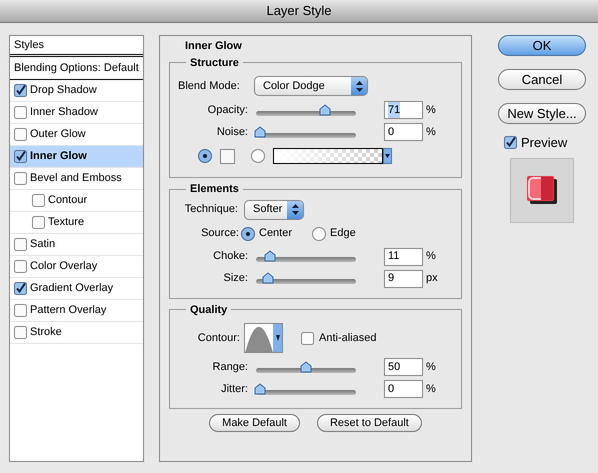 Image resolution: width=598 pixels, height=473 pixels. Describe the element at coordinates (343, 234) in the screenshot. I see `radio-label: Edge` at that location.